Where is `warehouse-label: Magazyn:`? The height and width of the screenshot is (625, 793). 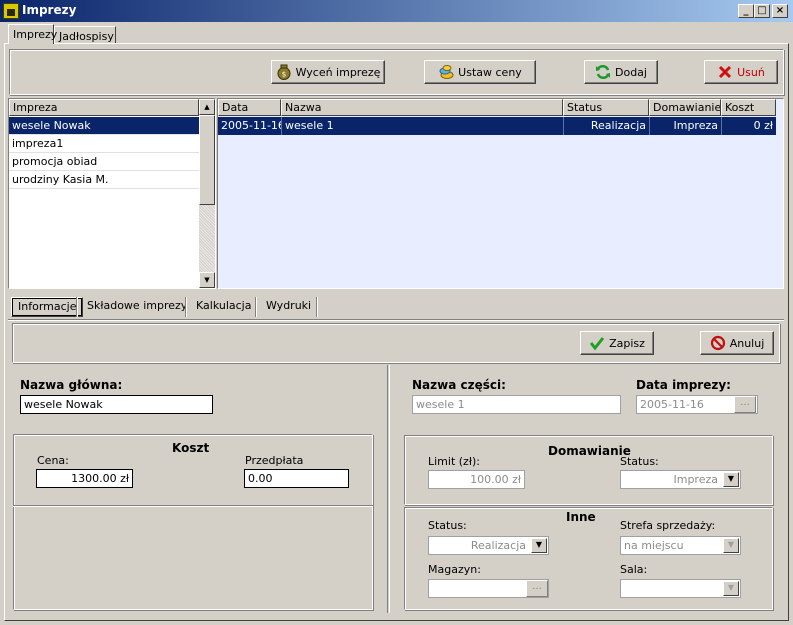
warehouse-label: Magazyn: is located at coordinates (454, 569).